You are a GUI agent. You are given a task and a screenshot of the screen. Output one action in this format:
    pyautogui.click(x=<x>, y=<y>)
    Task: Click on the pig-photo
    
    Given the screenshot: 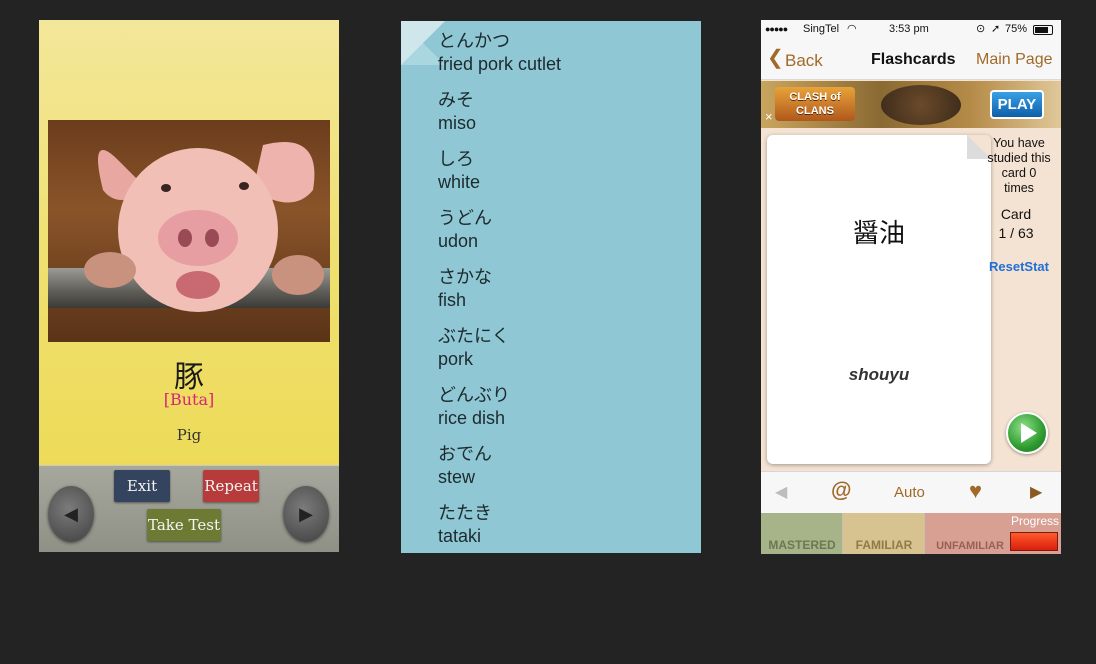 What is the action you would take?
    pyautogui.click(x=189, y=231)
    